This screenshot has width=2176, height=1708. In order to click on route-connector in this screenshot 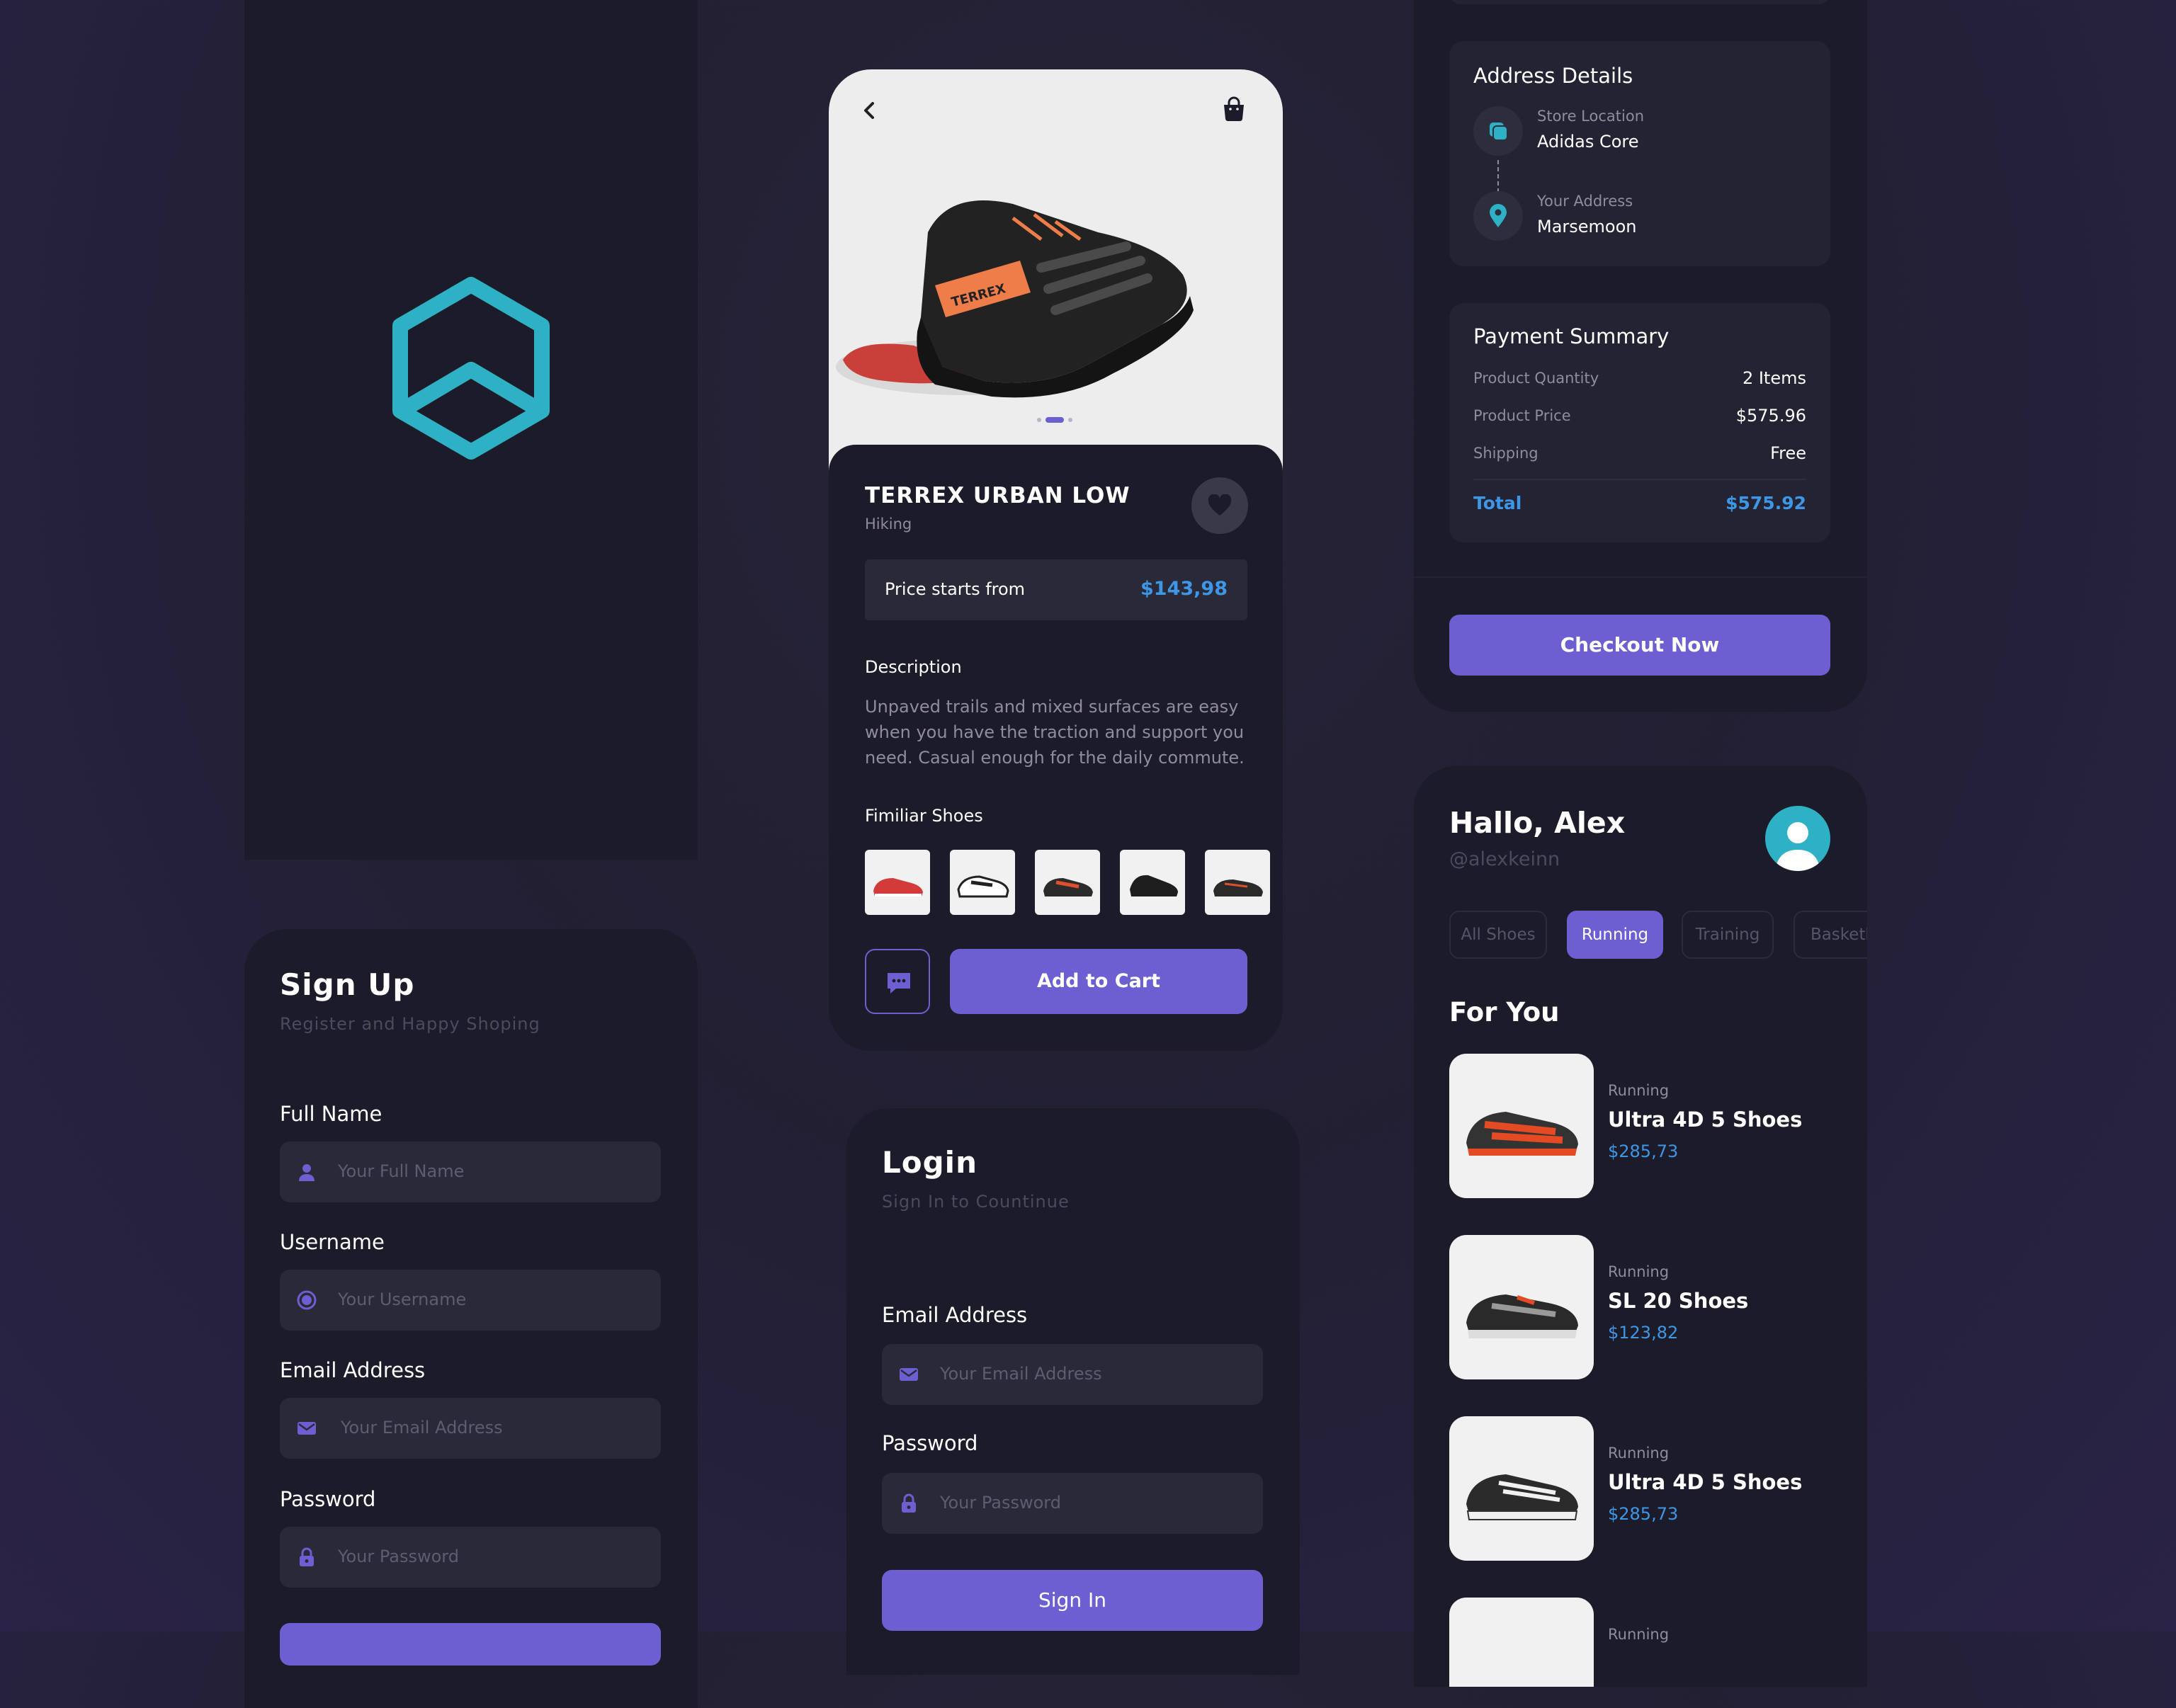, I will do `click(1498, 176)`.